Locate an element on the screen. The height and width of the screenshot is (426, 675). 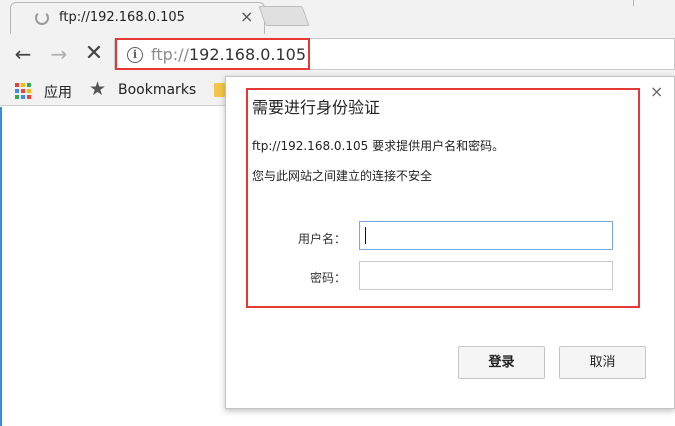
tab-strip: ftp://192.168.0.105 × is located at coordinates (337, 17).